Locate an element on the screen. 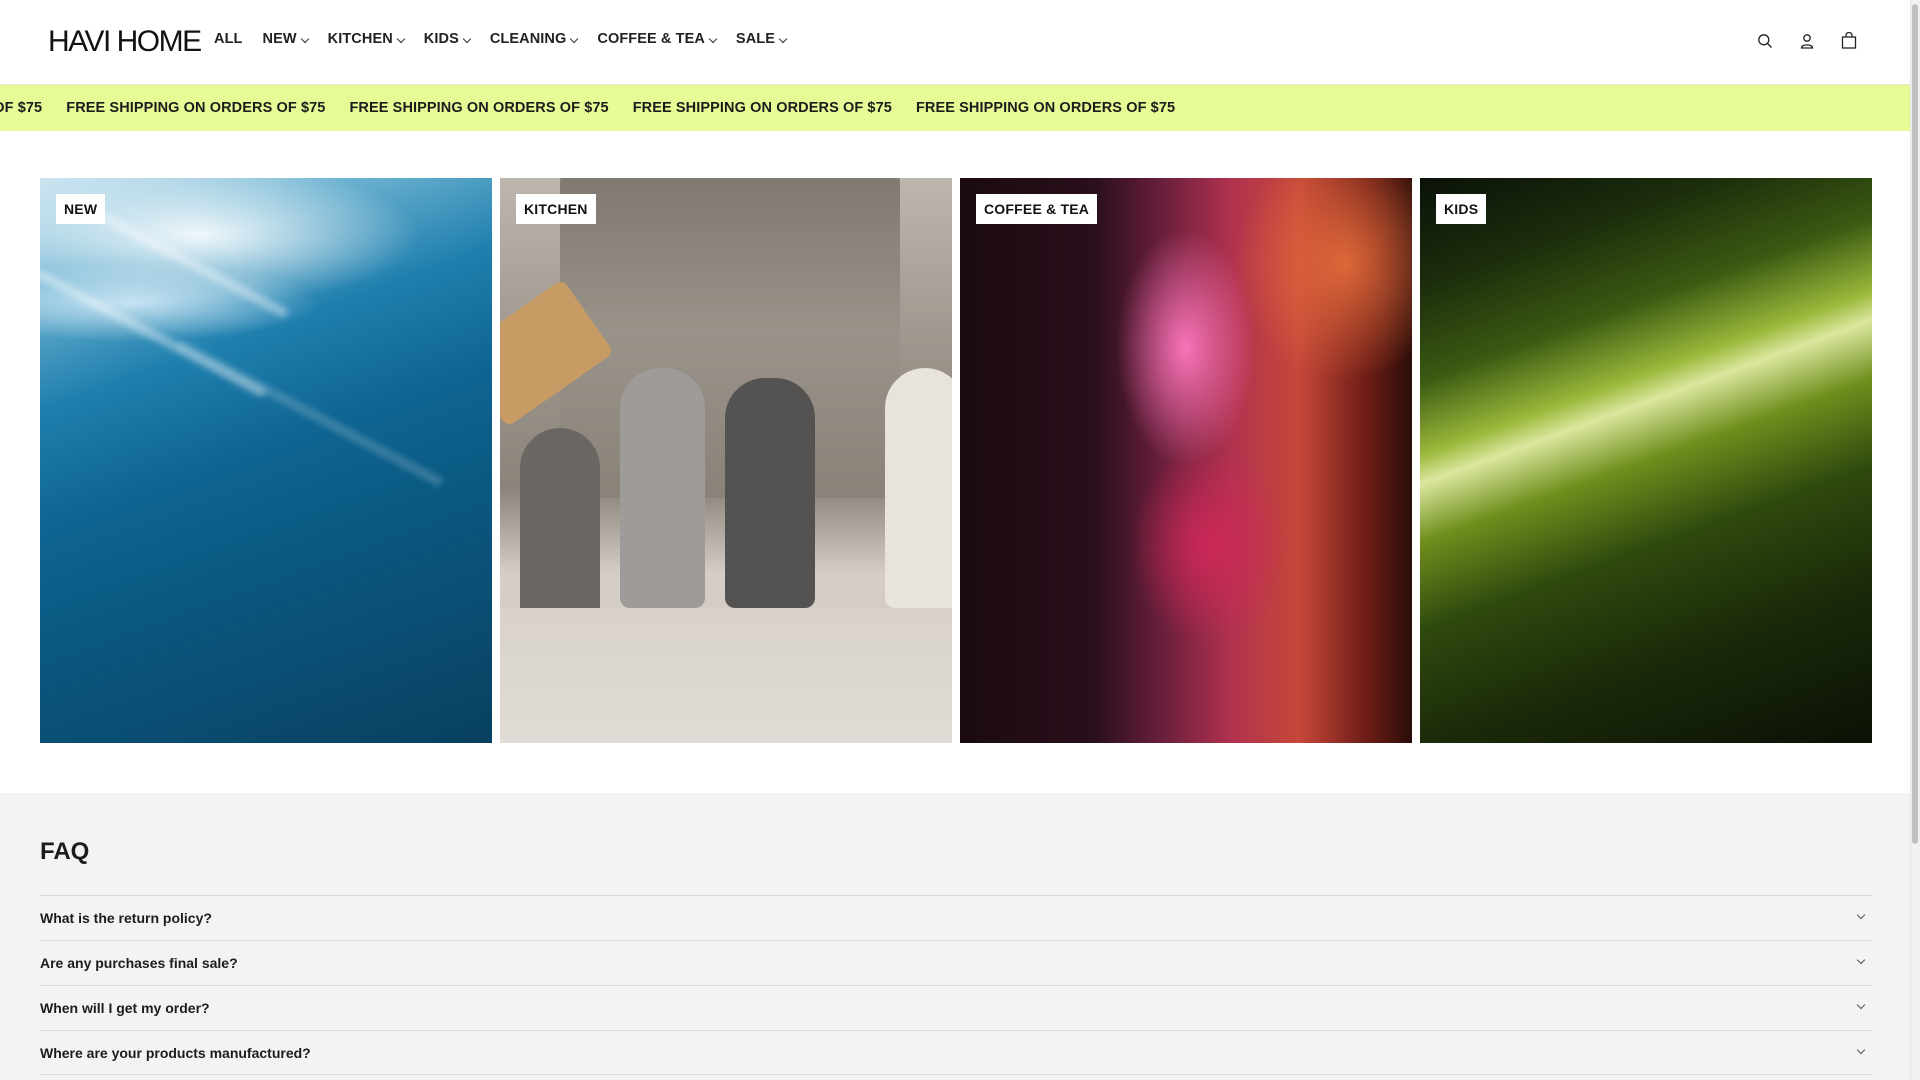 This screenshot has height=1080, width=1920. account-button is located at coordinates (1807, 41).